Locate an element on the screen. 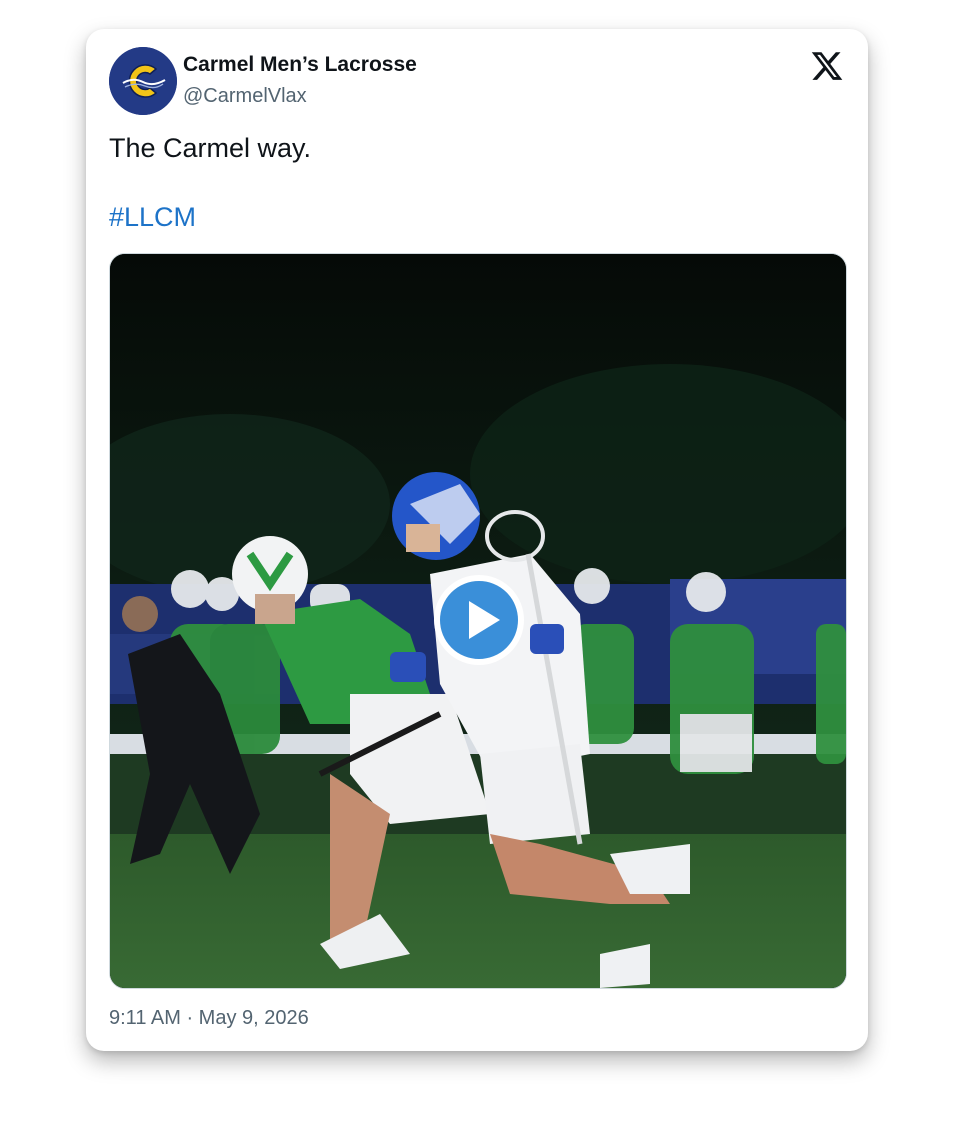 The image size is (959, 1136). x-logo-icon is located at coordinates (827, 66).